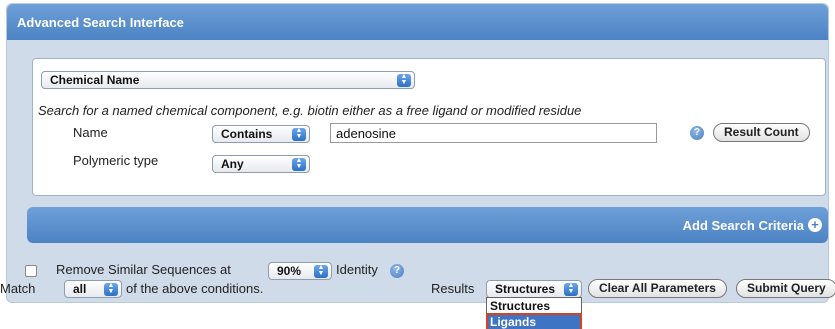 Image resolution: width=835 pixels, height=329 pixels. Describe the element at coordinates (761, 132) in the screenshot. I see `result-count-button: Result Count` at that location.